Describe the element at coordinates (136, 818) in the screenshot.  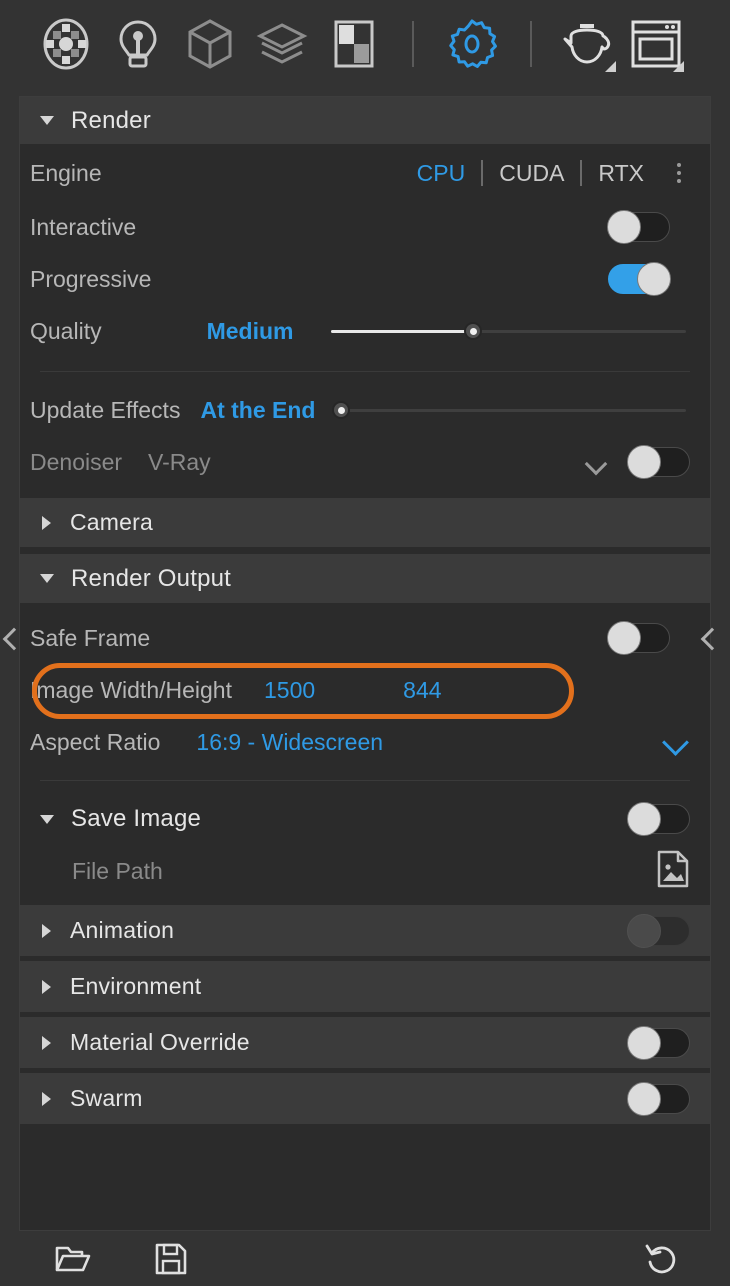
I see `section-title-save-image: Save Image` at that location.